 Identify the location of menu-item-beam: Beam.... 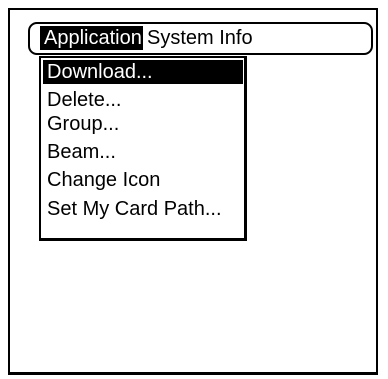
(143, 152).